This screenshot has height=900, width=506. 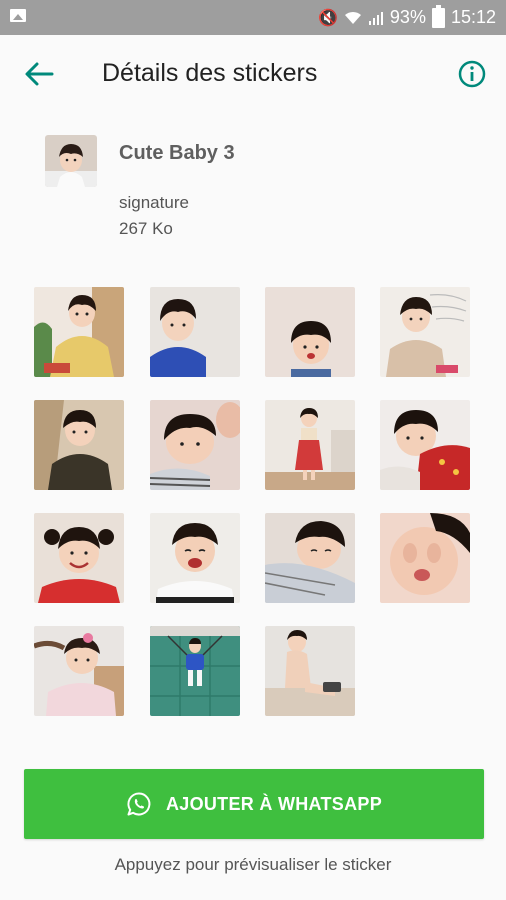 I want to click on battery-percent: 93%, so click(x=407, y=17).